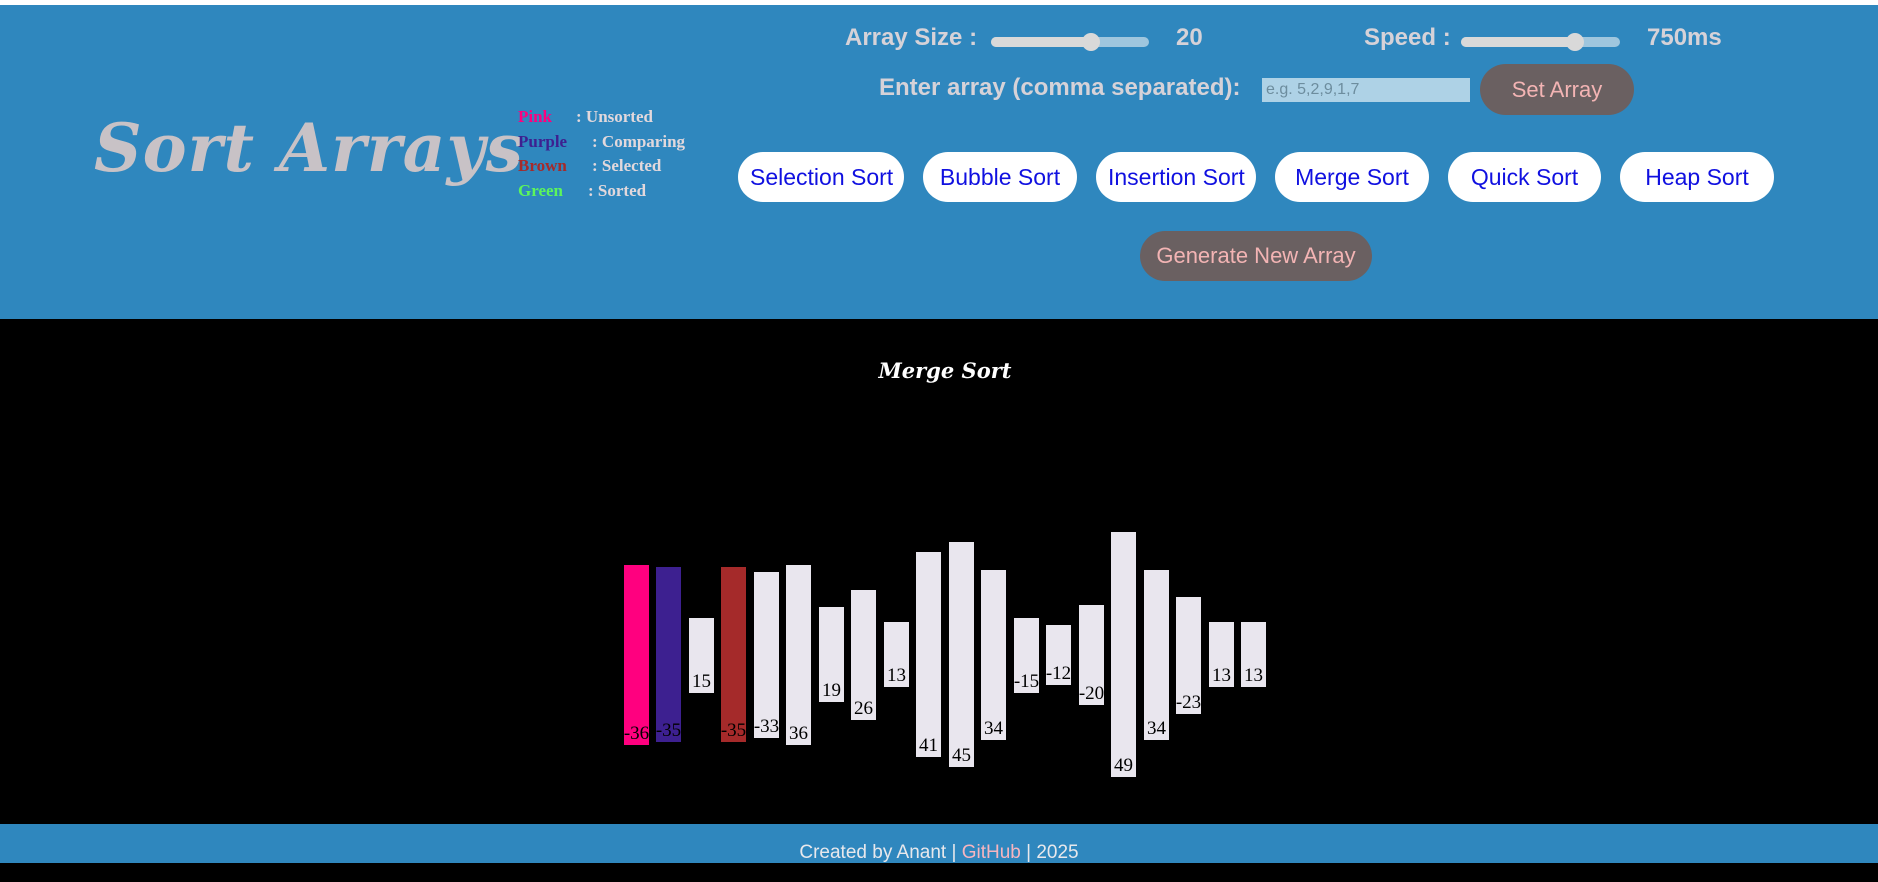  What do you see at coordinates (636, 655) in the screenshot?
I see `array-bar: -36` at bounding box center [636, 655].